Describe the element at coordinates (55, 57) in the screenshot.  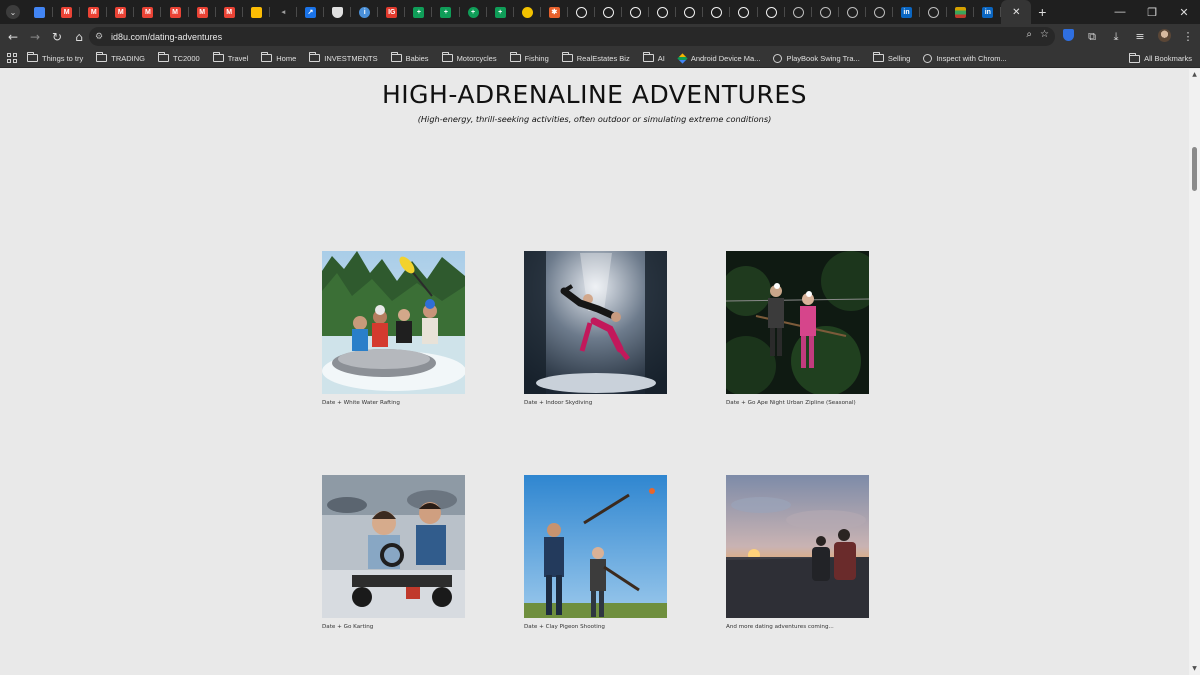
I see `bookmark-item: Things to try` at that location.